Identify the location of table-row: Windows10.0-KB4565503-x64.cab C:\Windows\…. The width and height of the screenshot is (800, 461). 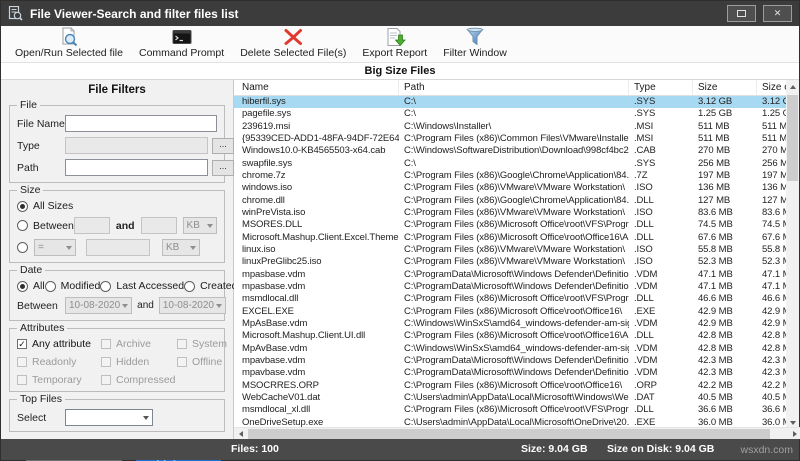
(511, 151).